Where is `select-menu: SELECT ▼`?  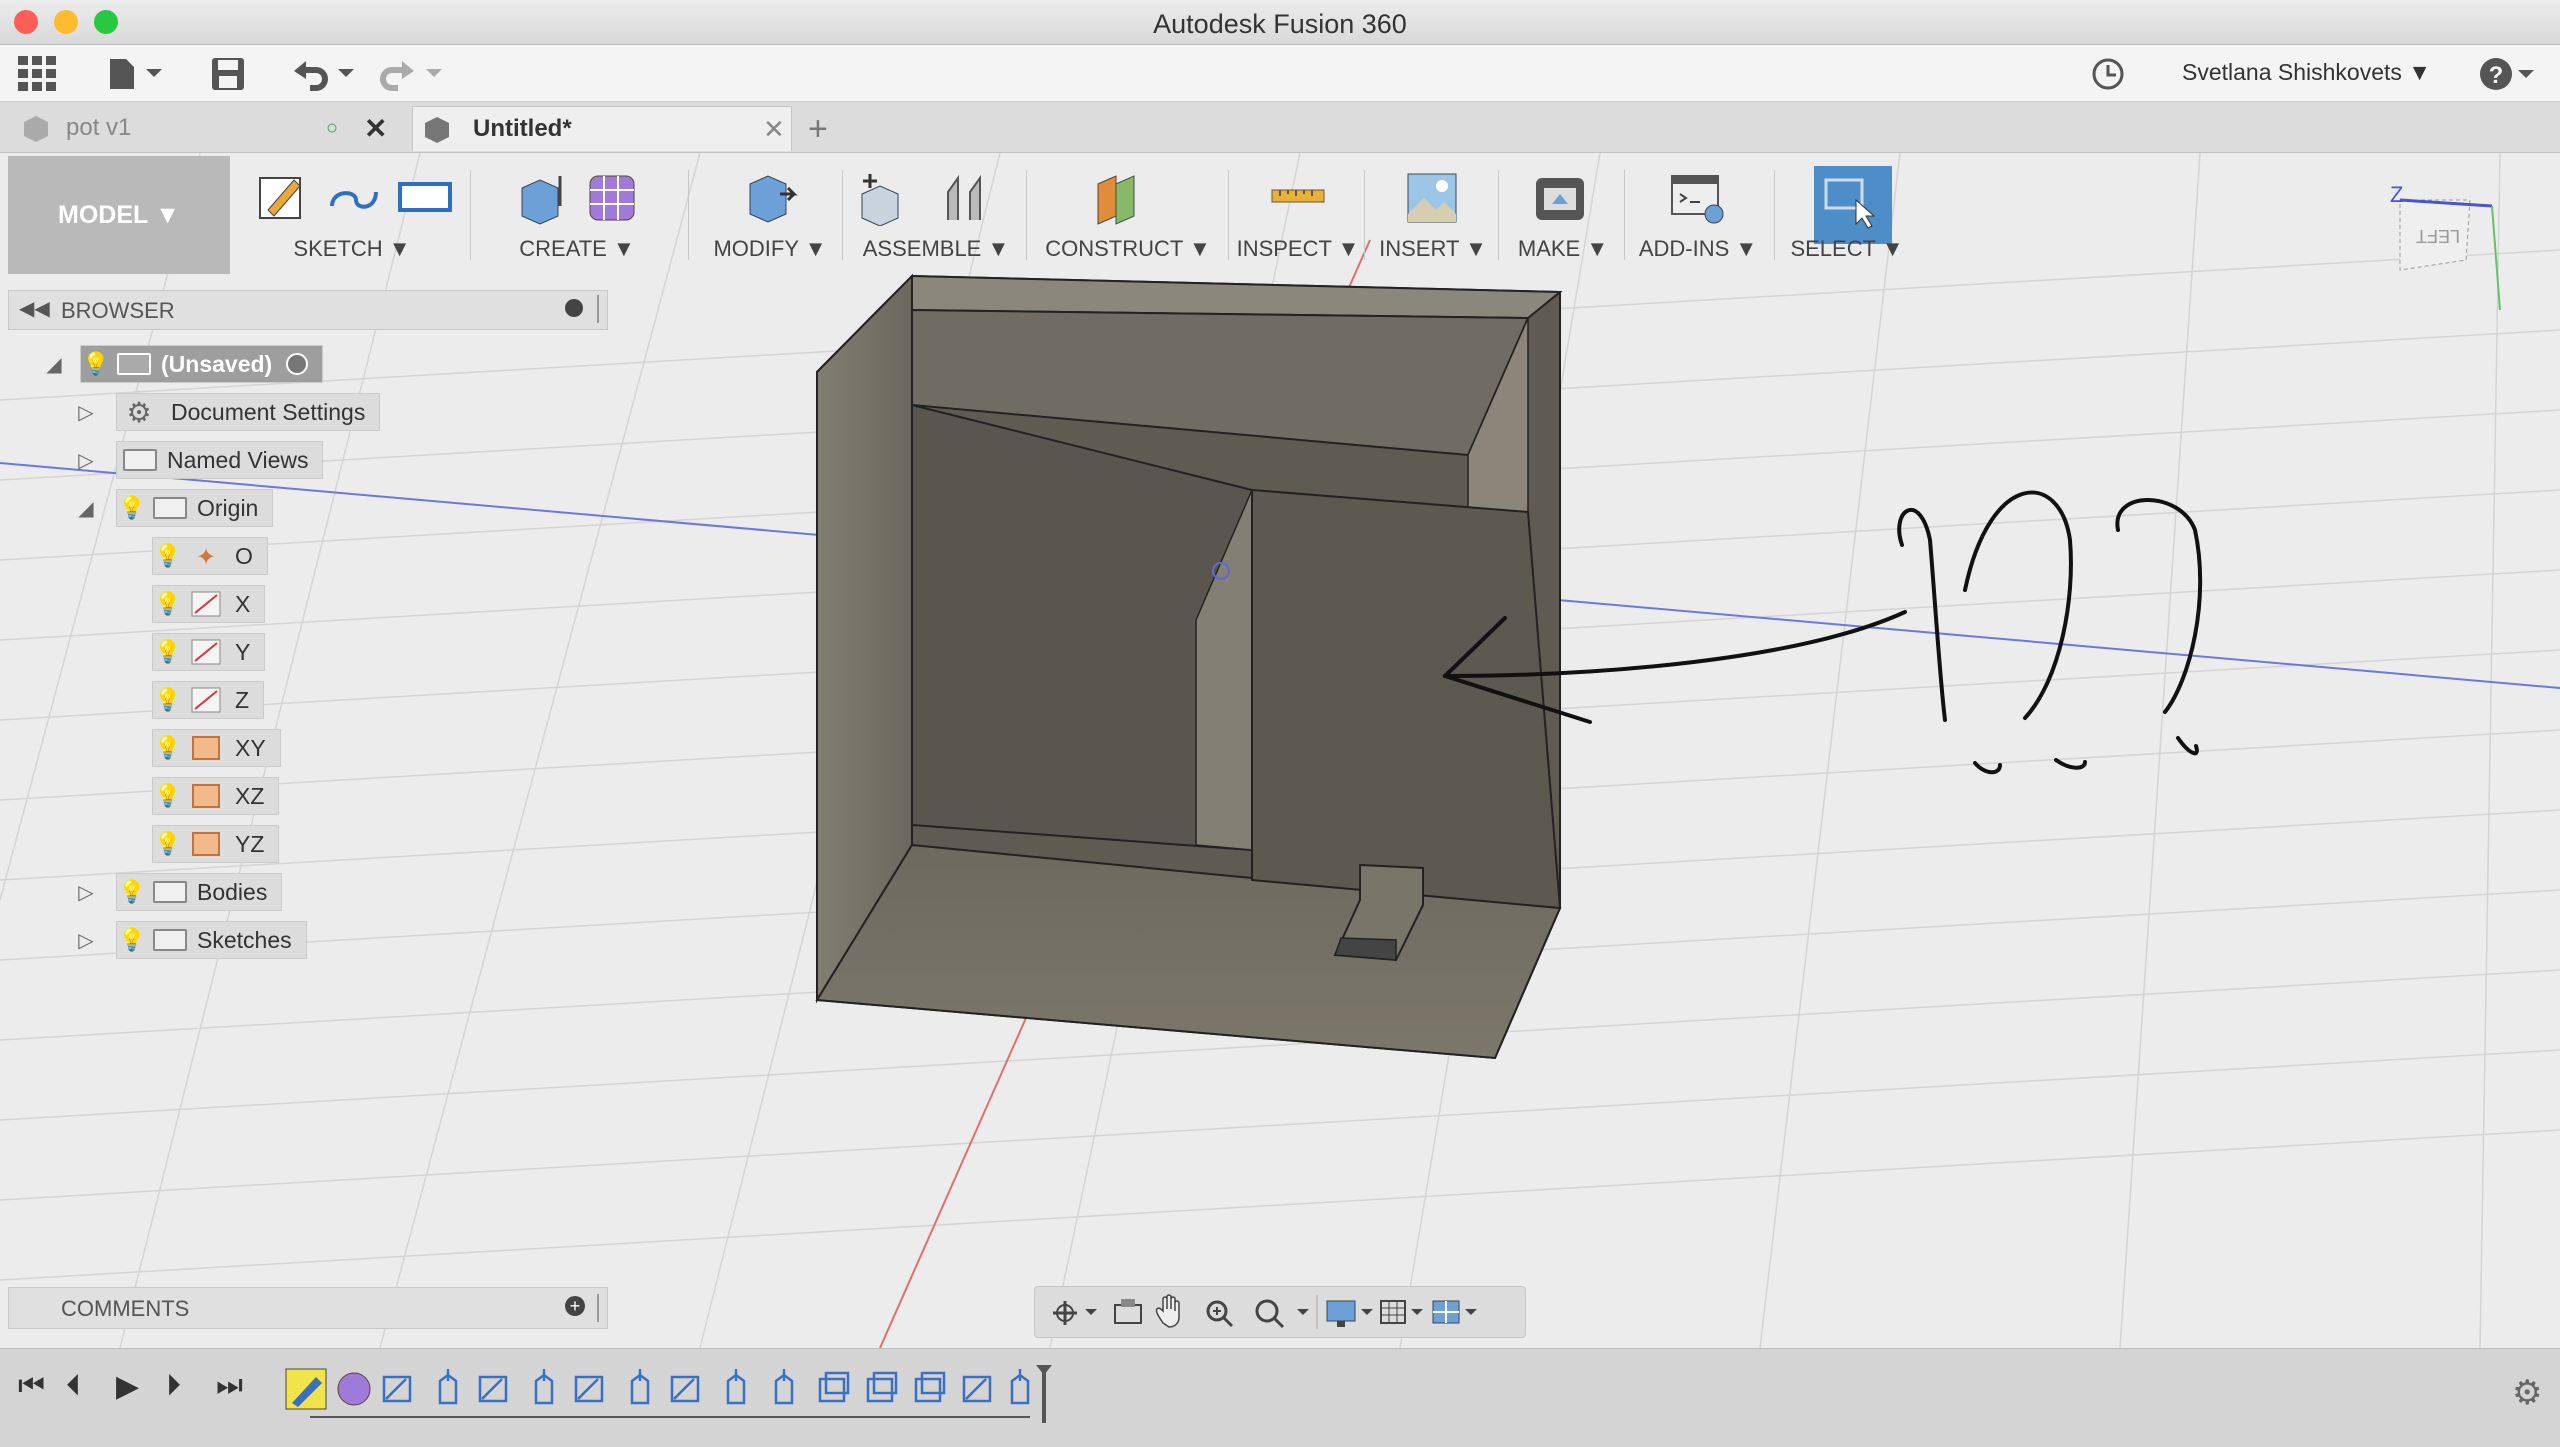 select-menu: SELECT ▼ is located at coordinates (1847, 249).